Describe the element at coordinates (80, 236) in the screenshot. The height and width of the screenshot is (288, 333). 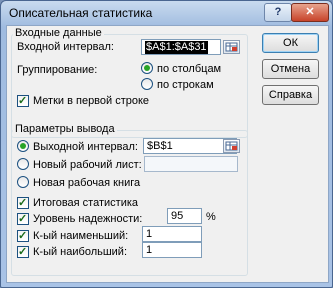
I see `kth-smallest-label: К-ый наименьший:` at that location.